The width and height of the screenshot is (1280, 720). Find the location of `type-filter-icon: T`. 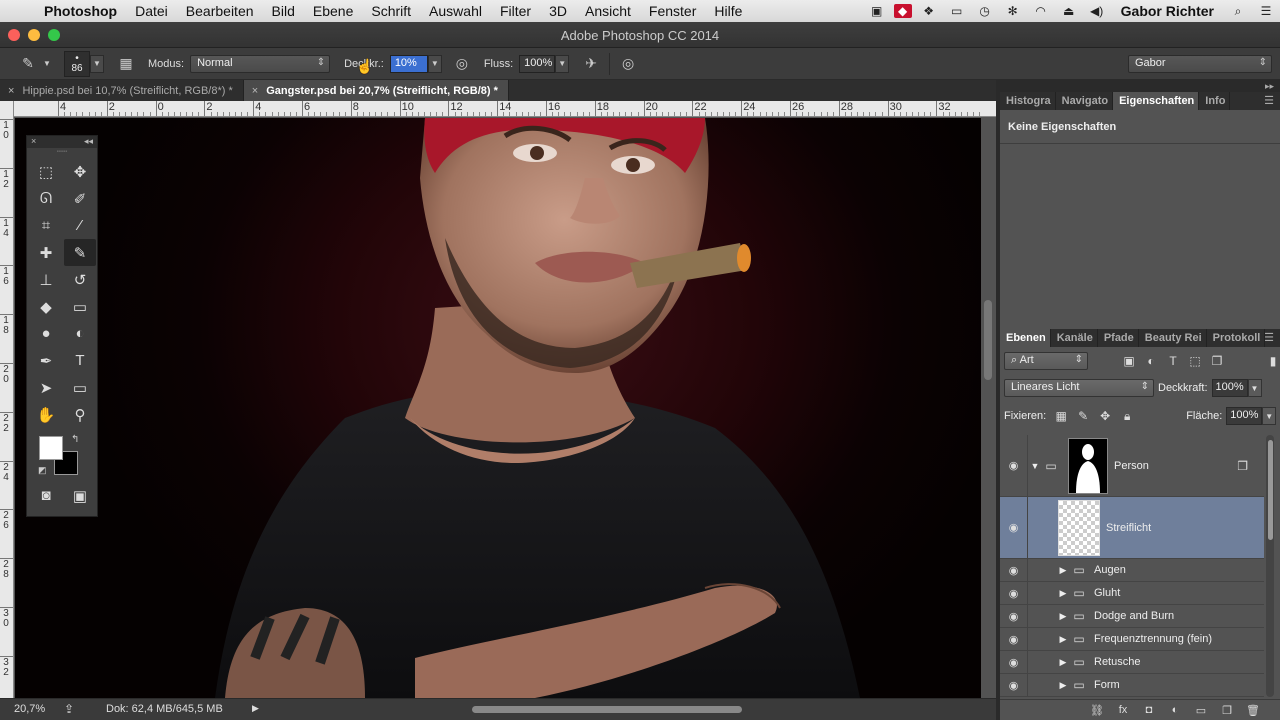

type-filter-icon: T is located at coordinates (1173, 361).